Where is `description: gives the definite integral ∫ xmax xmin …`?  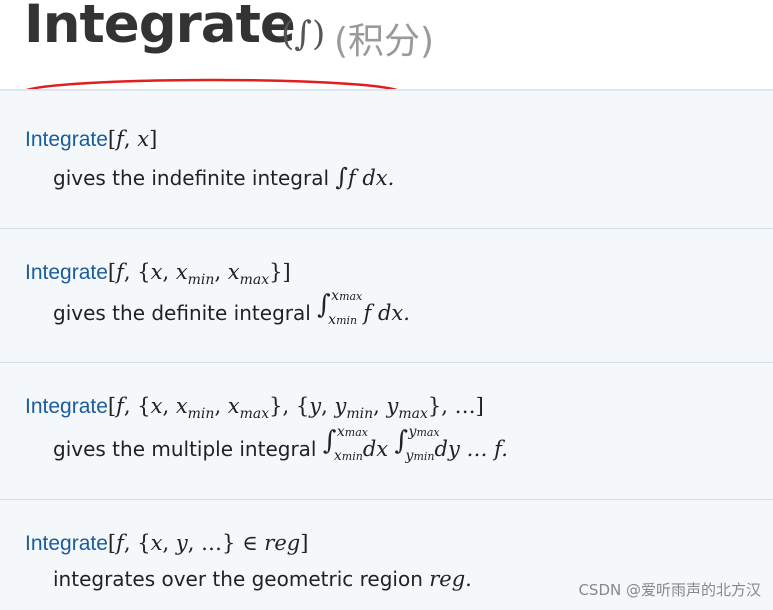 description: gives the definite integral ∫ xmax xmin … is located at coordinates (231, 308).